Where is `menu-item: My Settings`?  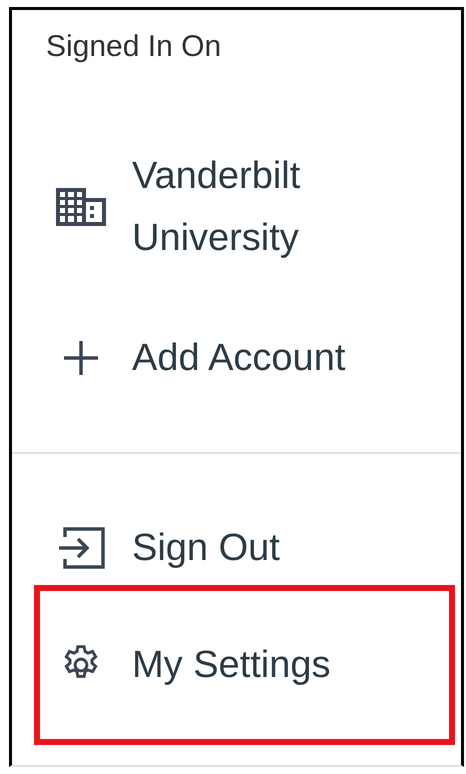
menu-item: My Settings is located at coordinates (231, 665).